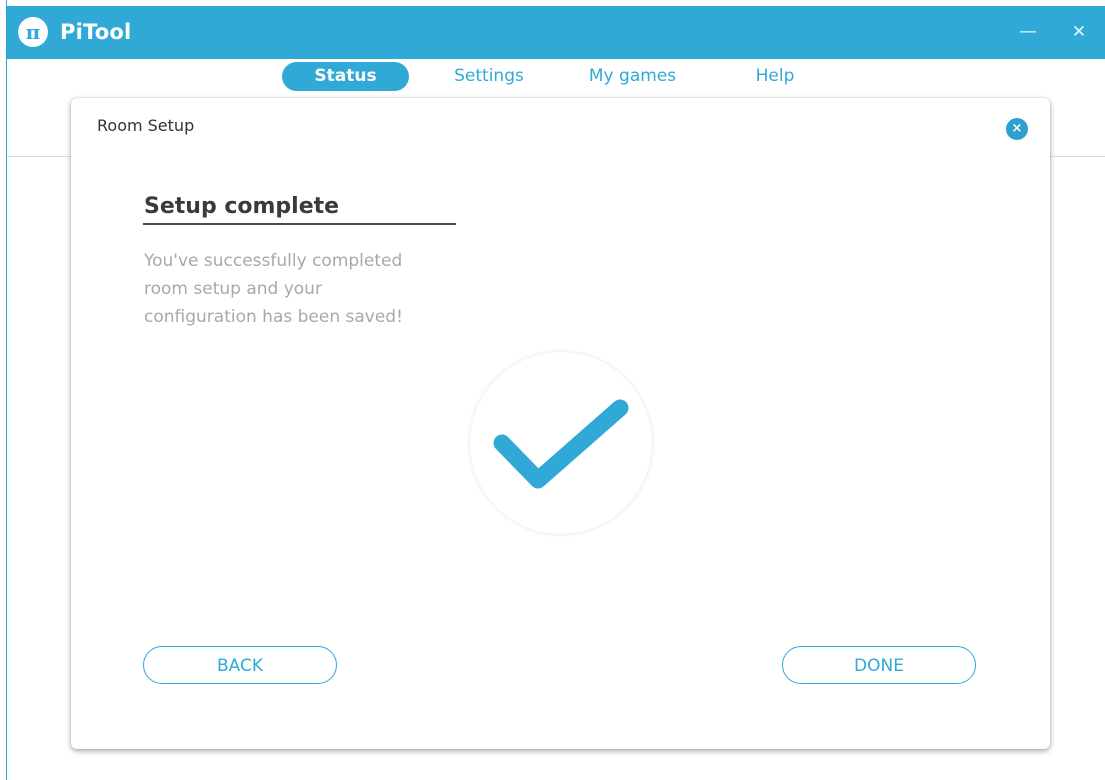  I want to click on tab-my-games: My games, so click(632, 76).